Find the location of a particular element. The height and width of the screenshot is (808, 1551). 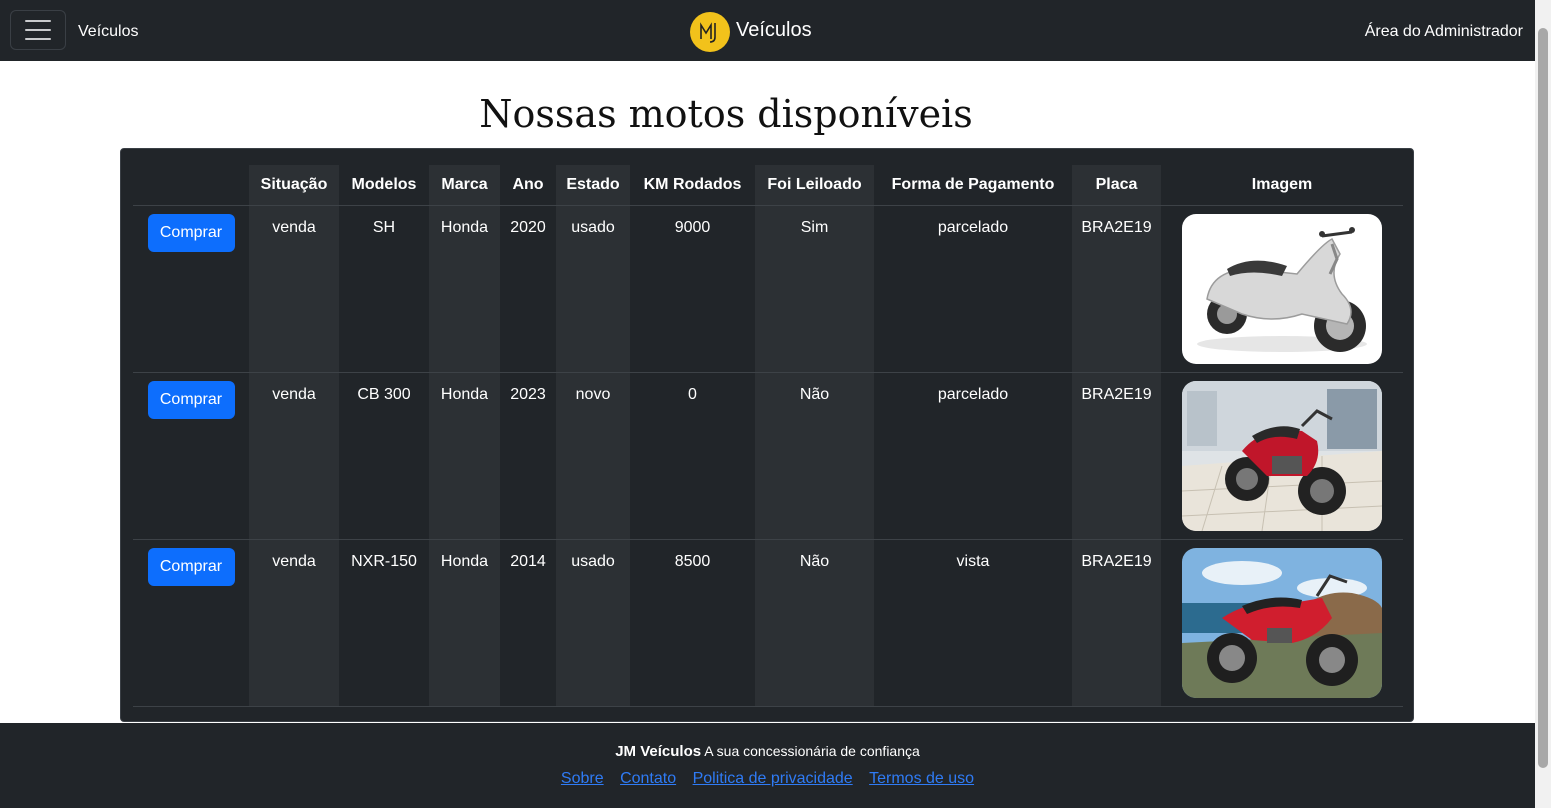

cell-leiloado: Sim is located at coordinates (814, 289).